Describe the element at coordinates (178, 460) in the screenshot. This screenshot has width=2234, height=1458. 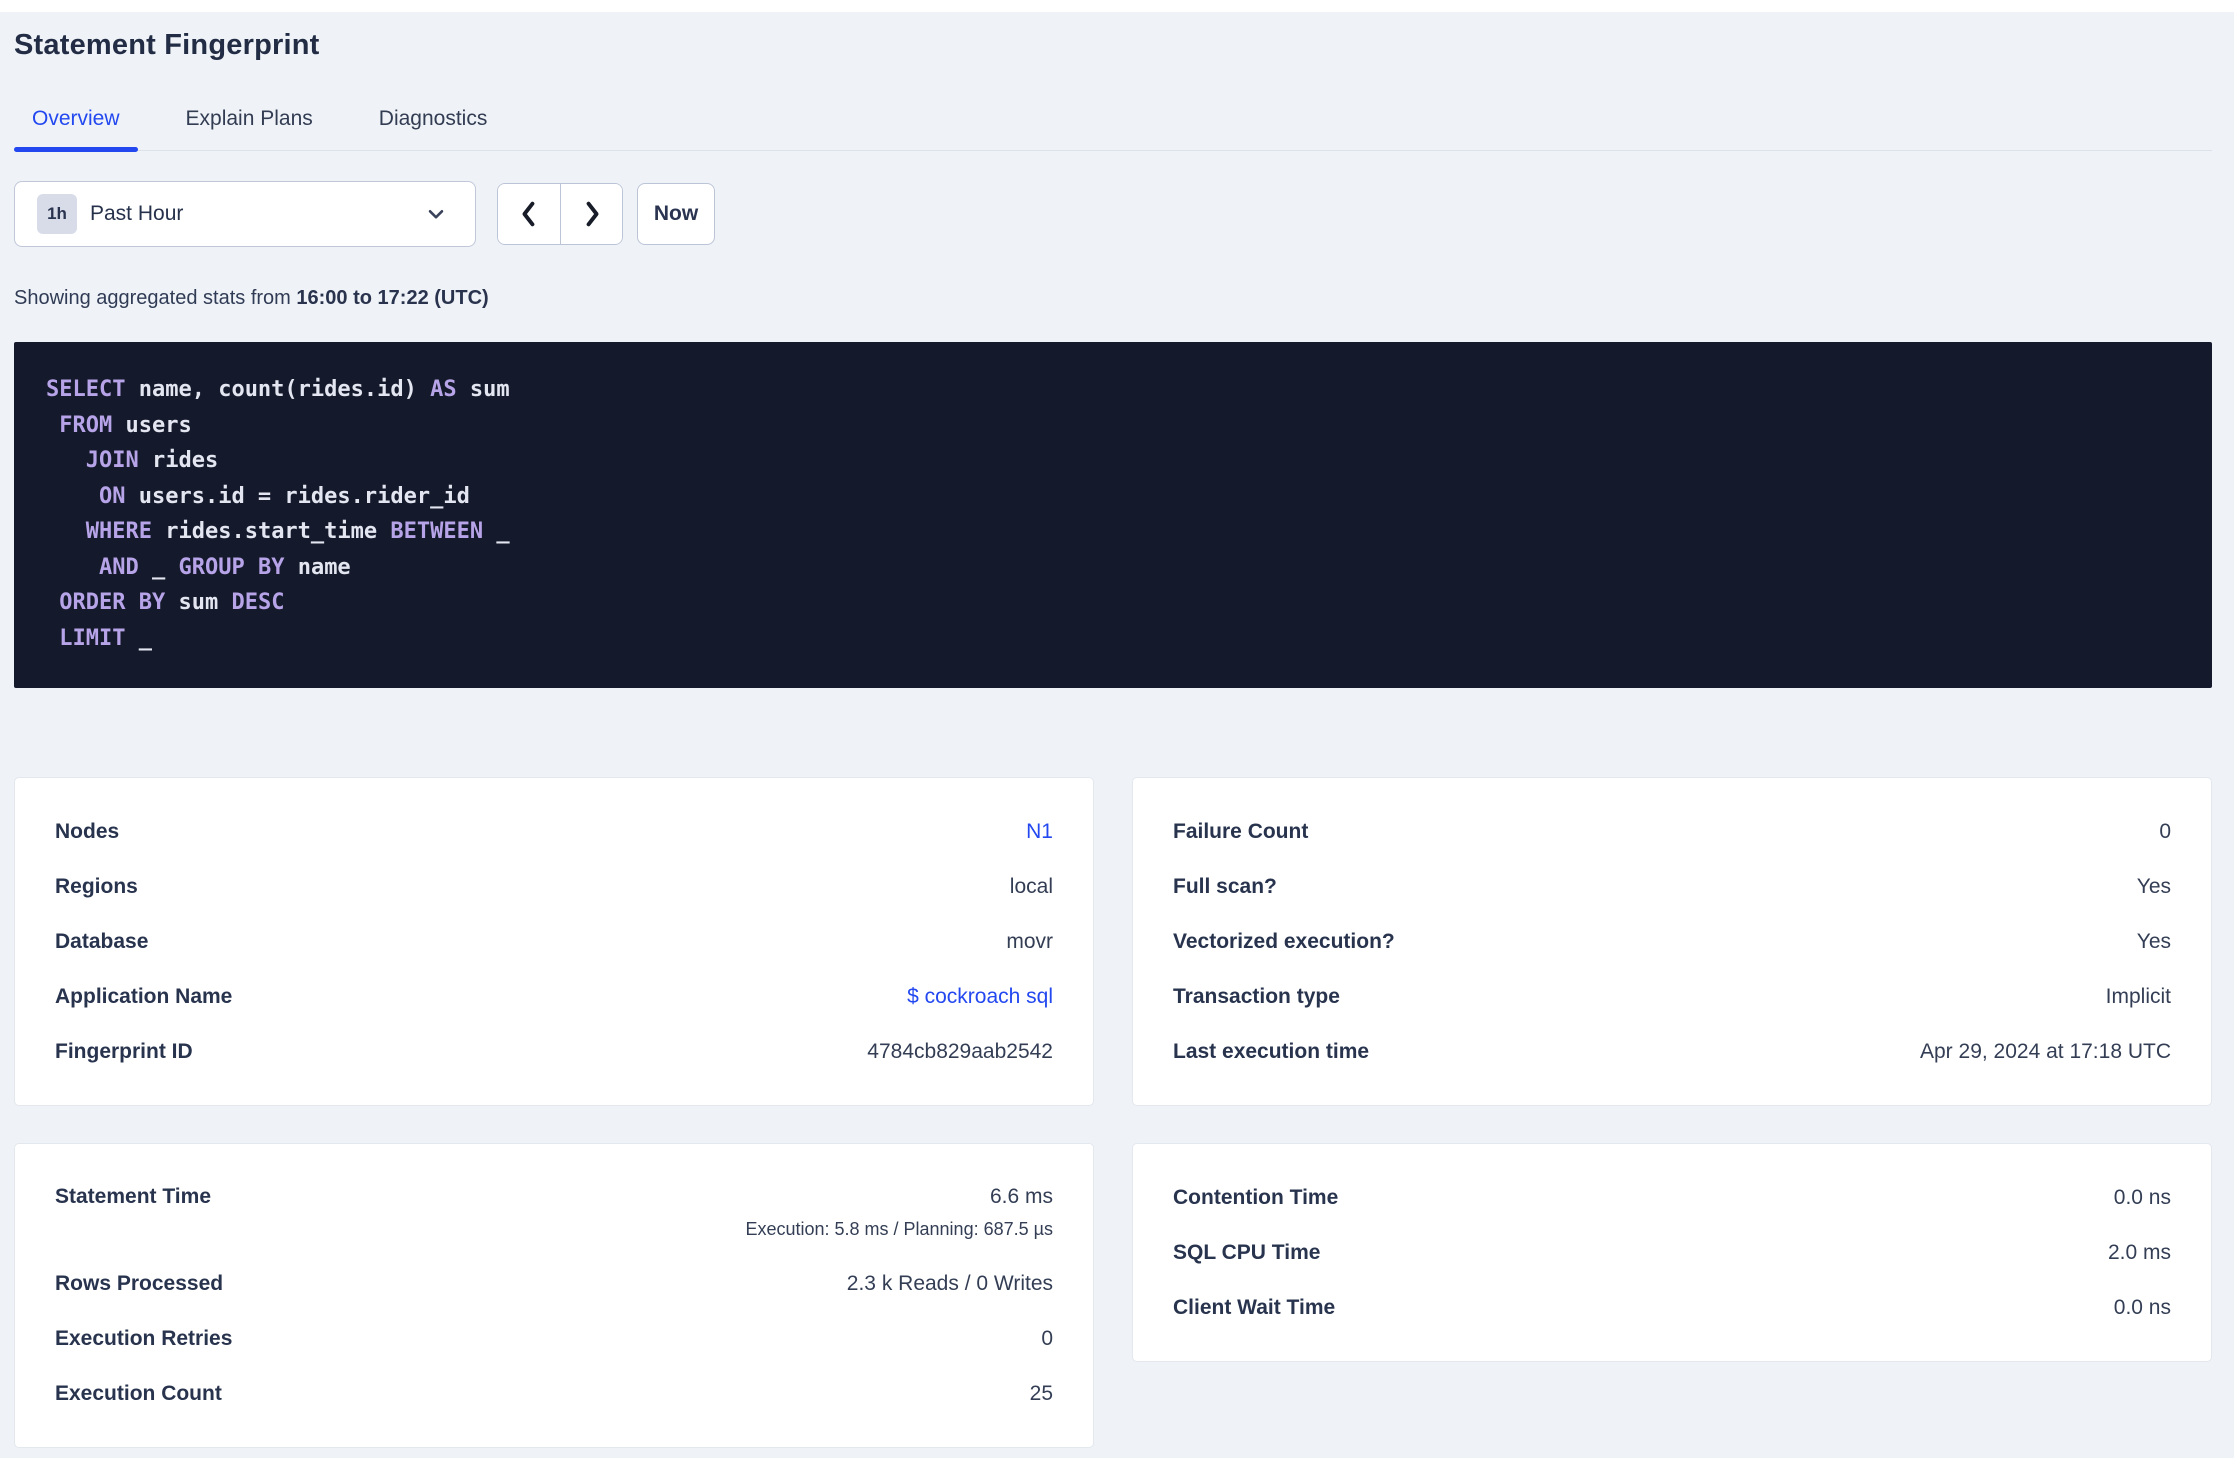
I see `sql-text: rides` at that location.